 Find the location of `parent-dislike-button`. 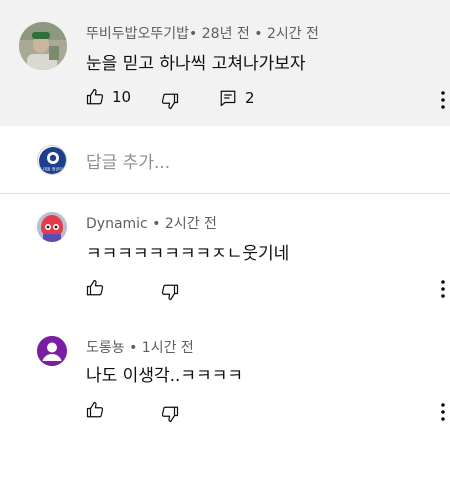

parent-dislike-button is located at coordinates (170, 101).